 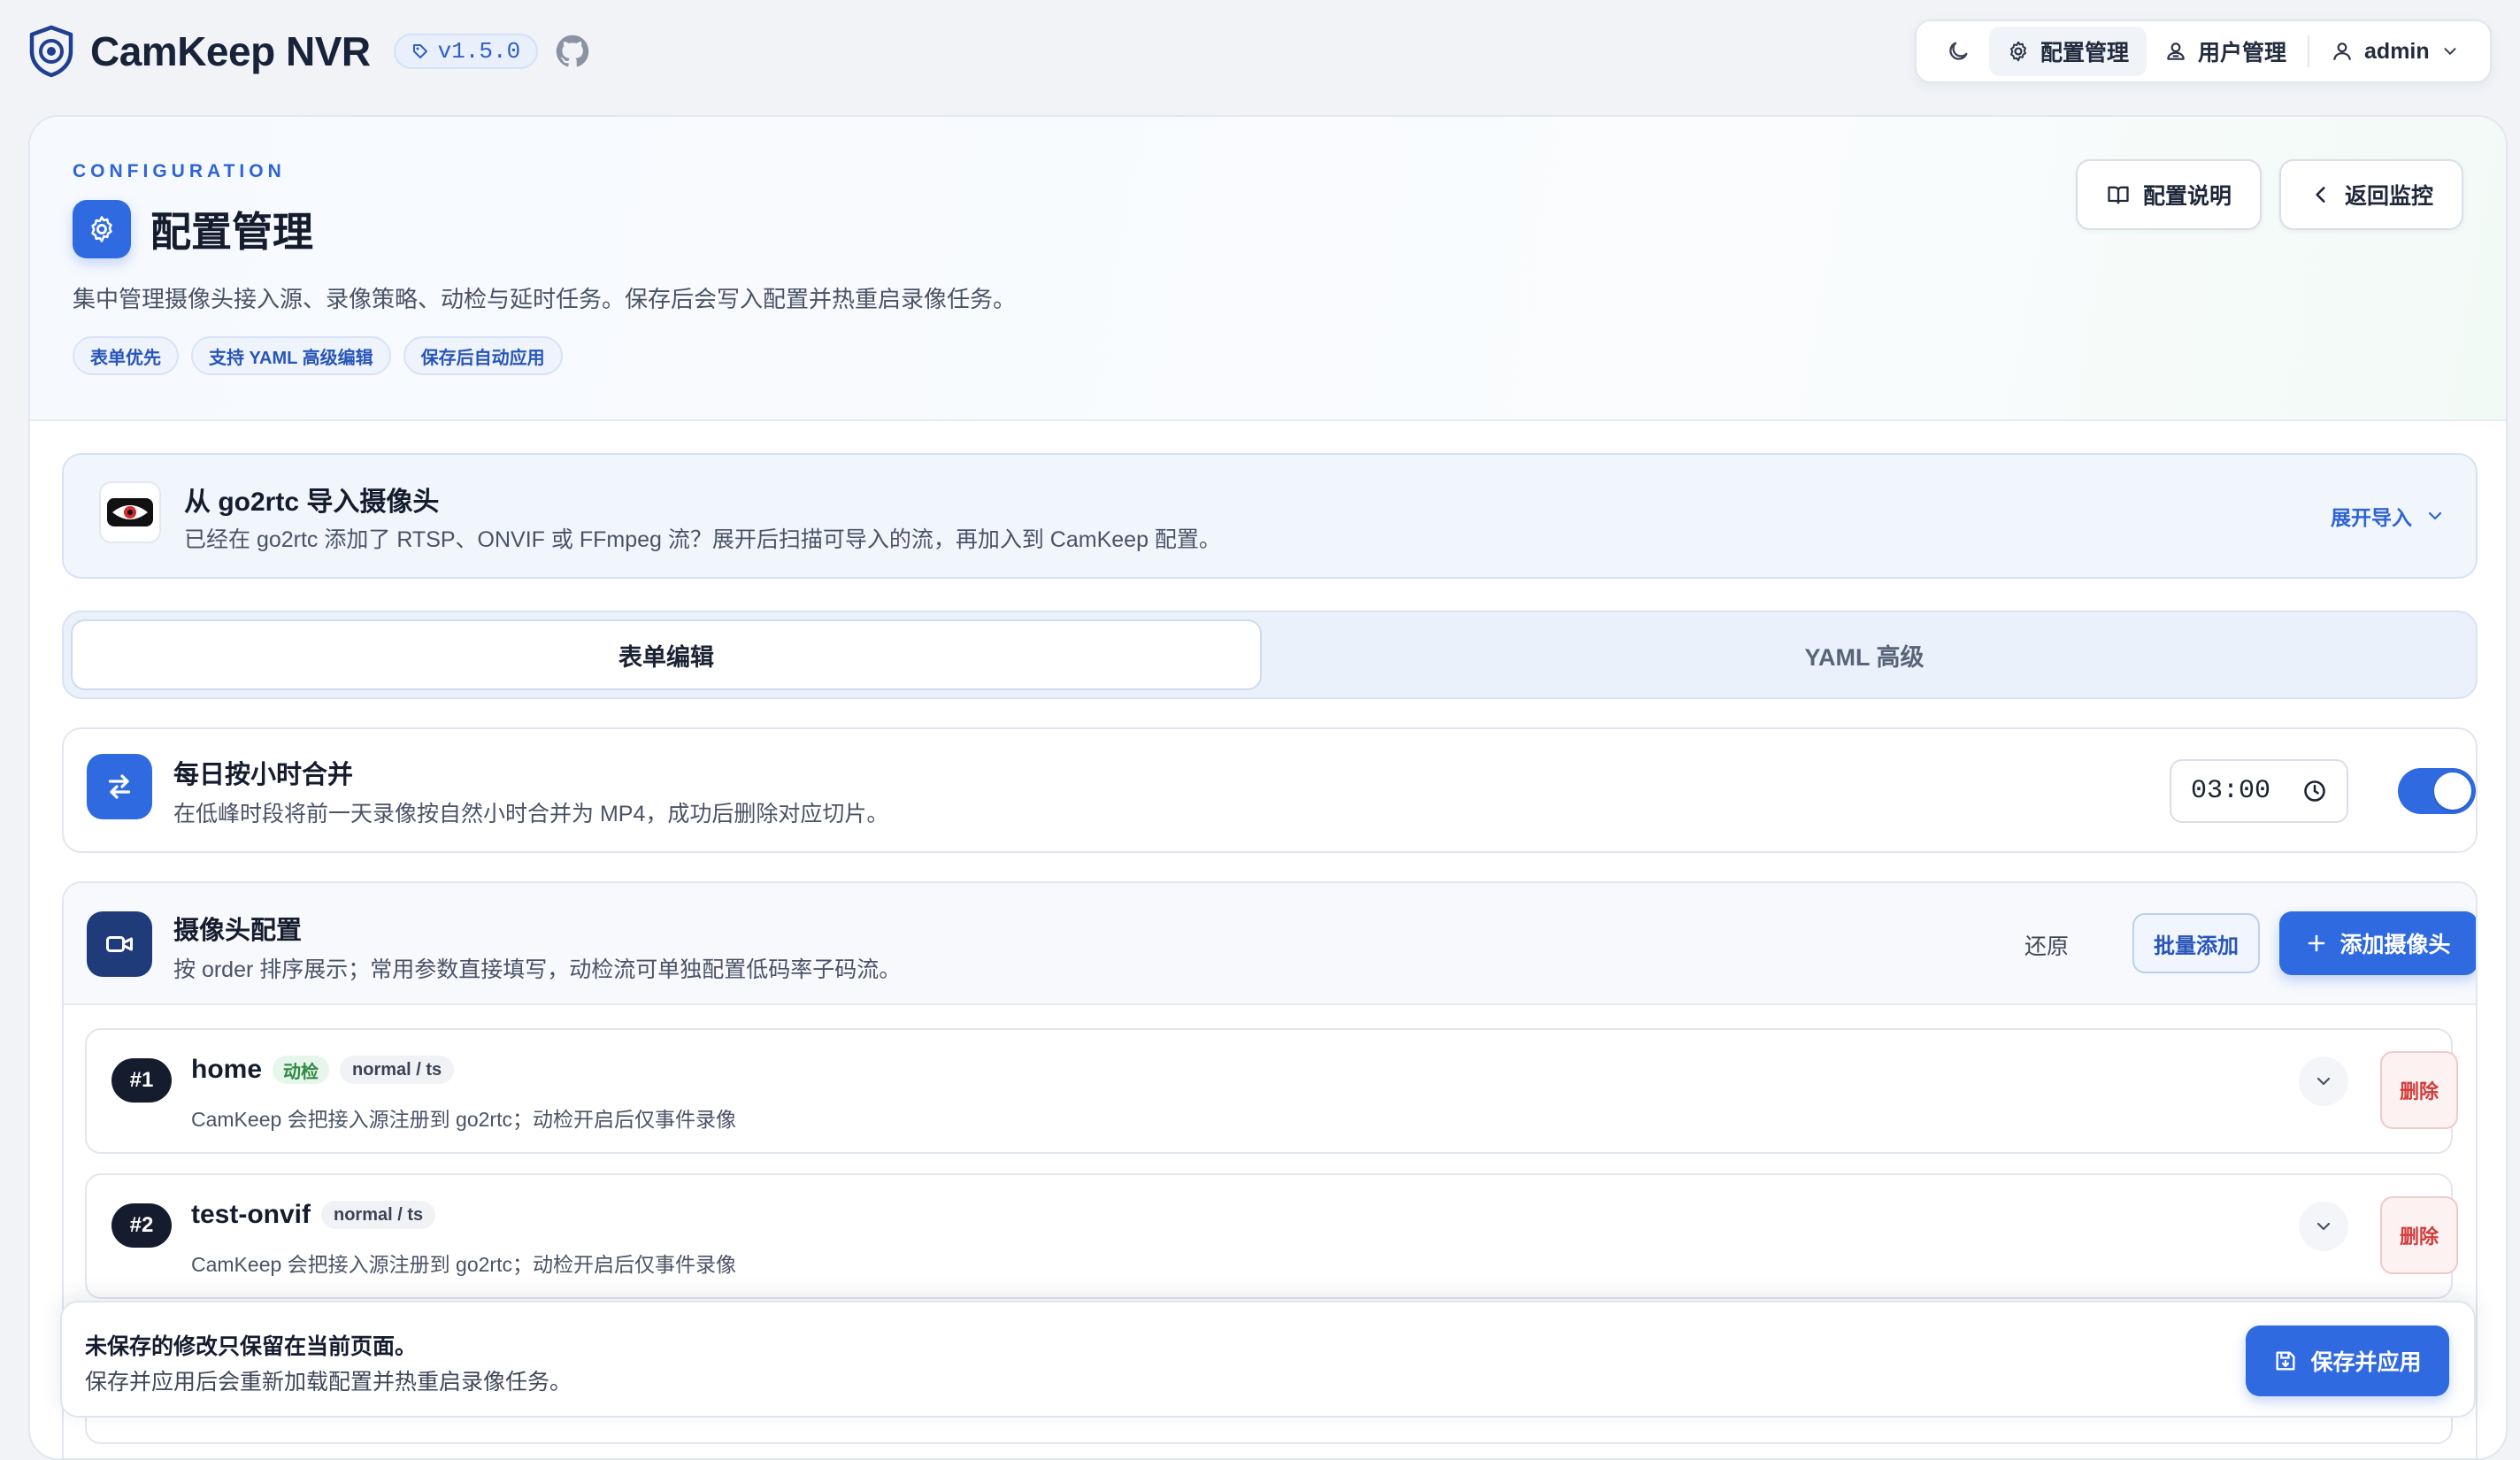 I want to click on video-camera-icon, so click(x=120, y=944).